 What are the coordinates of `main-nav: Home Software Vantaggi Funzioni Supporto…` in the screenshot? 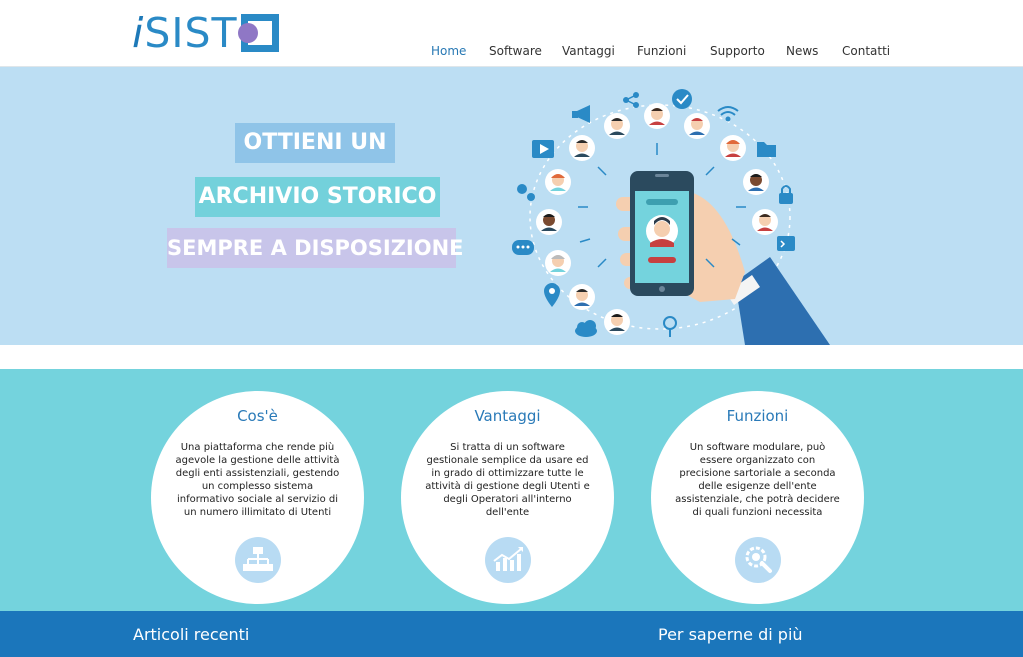 It's located at (511, 53).